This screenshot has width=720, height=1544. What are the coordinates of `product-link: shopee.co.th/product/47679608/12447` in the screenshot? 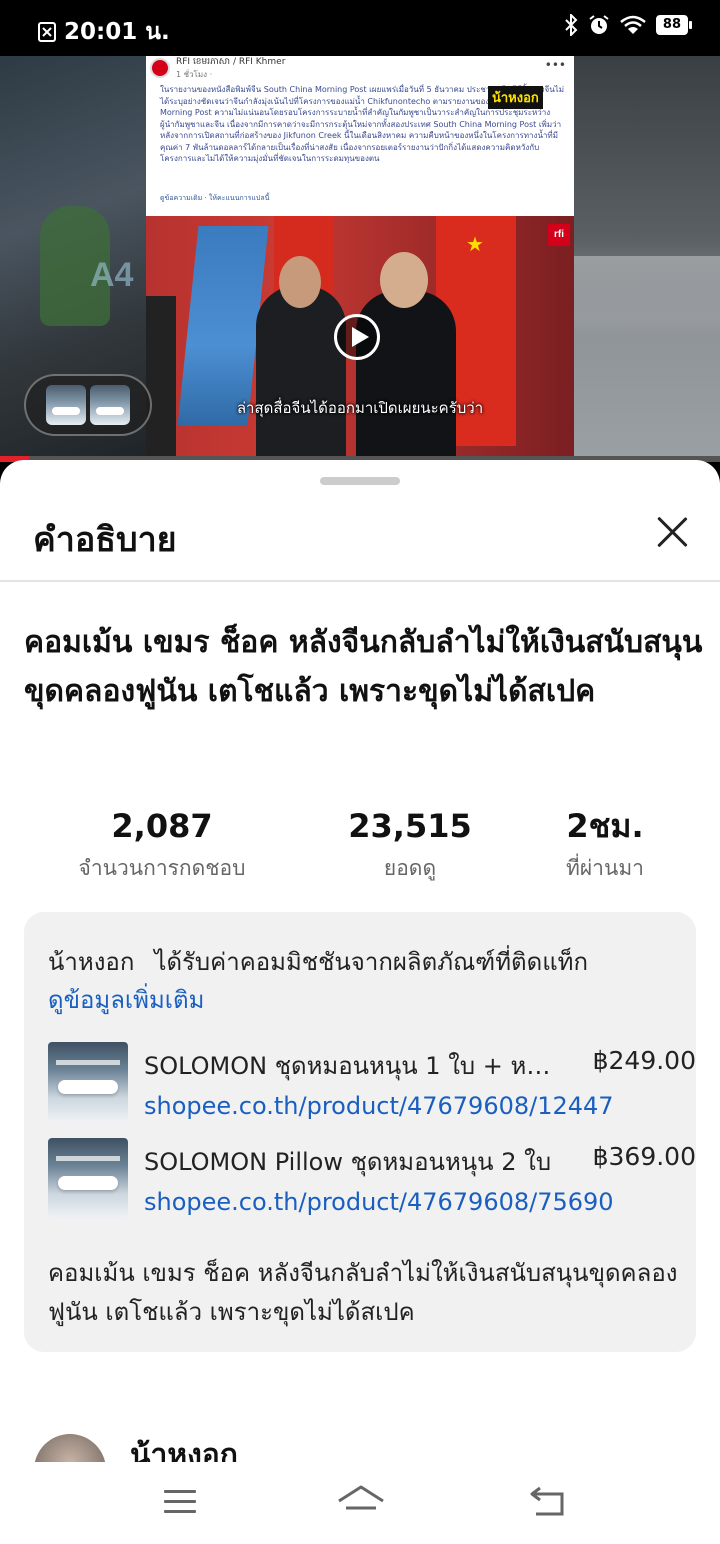 It's located at (405, 1106).